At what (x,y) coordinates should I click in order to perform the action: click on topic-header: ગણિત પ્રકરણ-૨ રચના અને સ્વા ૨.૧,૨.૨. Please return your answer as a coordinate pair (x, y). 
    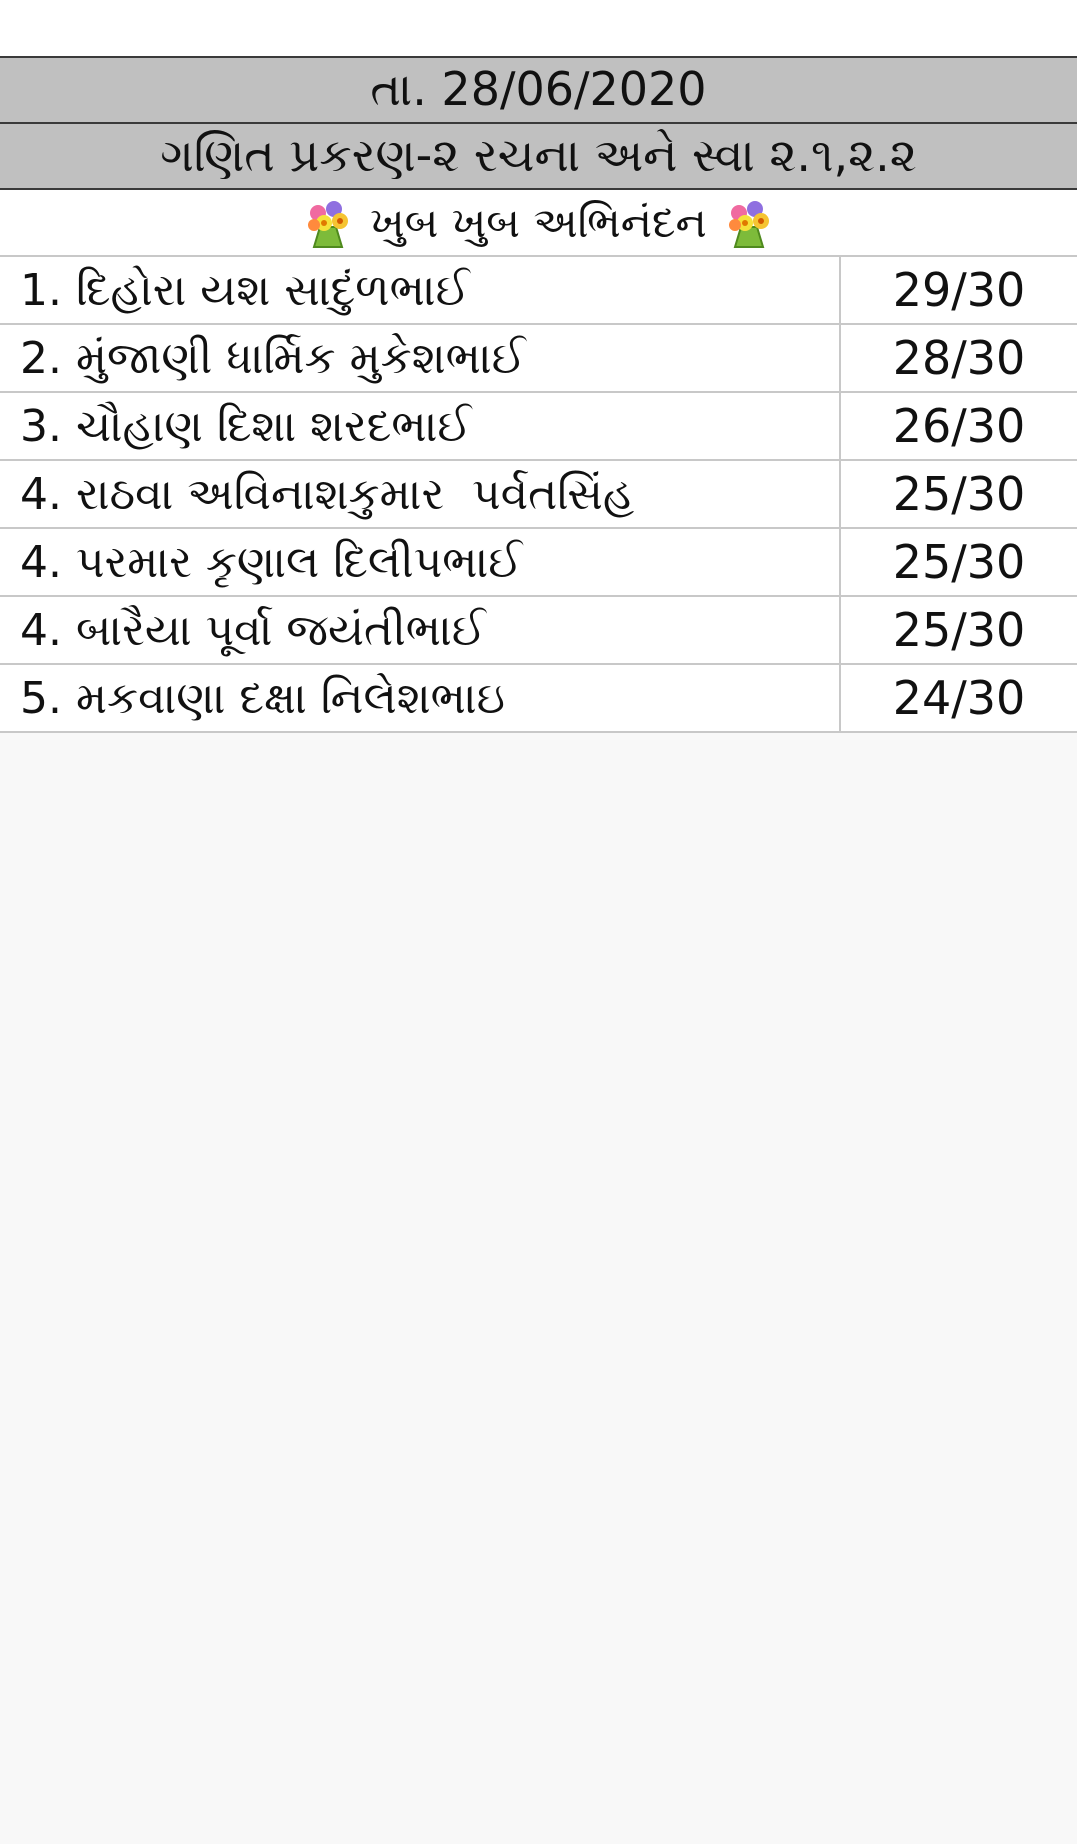
    Looking at the image, I should click on (538, 156).